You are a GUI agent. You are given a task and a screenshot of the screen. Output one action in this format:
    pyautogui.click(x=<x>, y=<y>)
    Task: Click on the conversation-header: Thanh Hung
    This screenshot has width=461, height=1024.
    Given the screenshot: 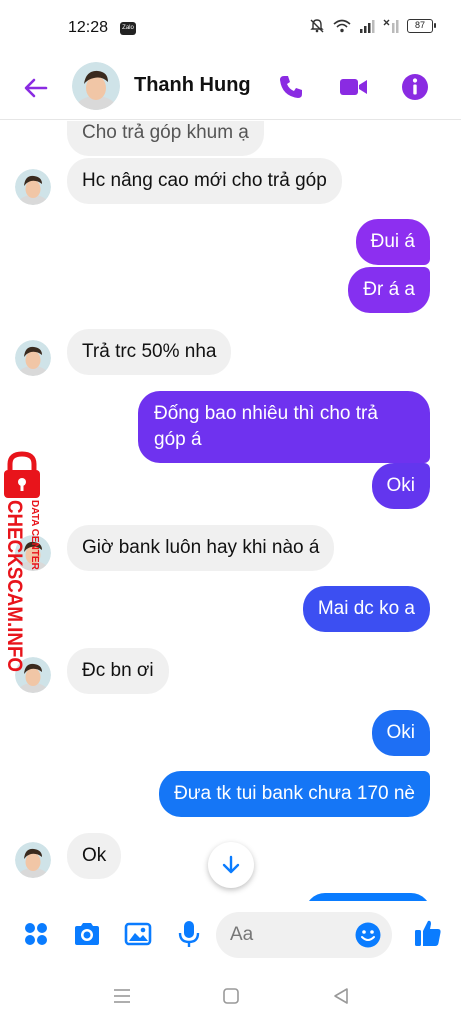 What is the action you would take?
    pyautogui.click(x=230, y=88)
    